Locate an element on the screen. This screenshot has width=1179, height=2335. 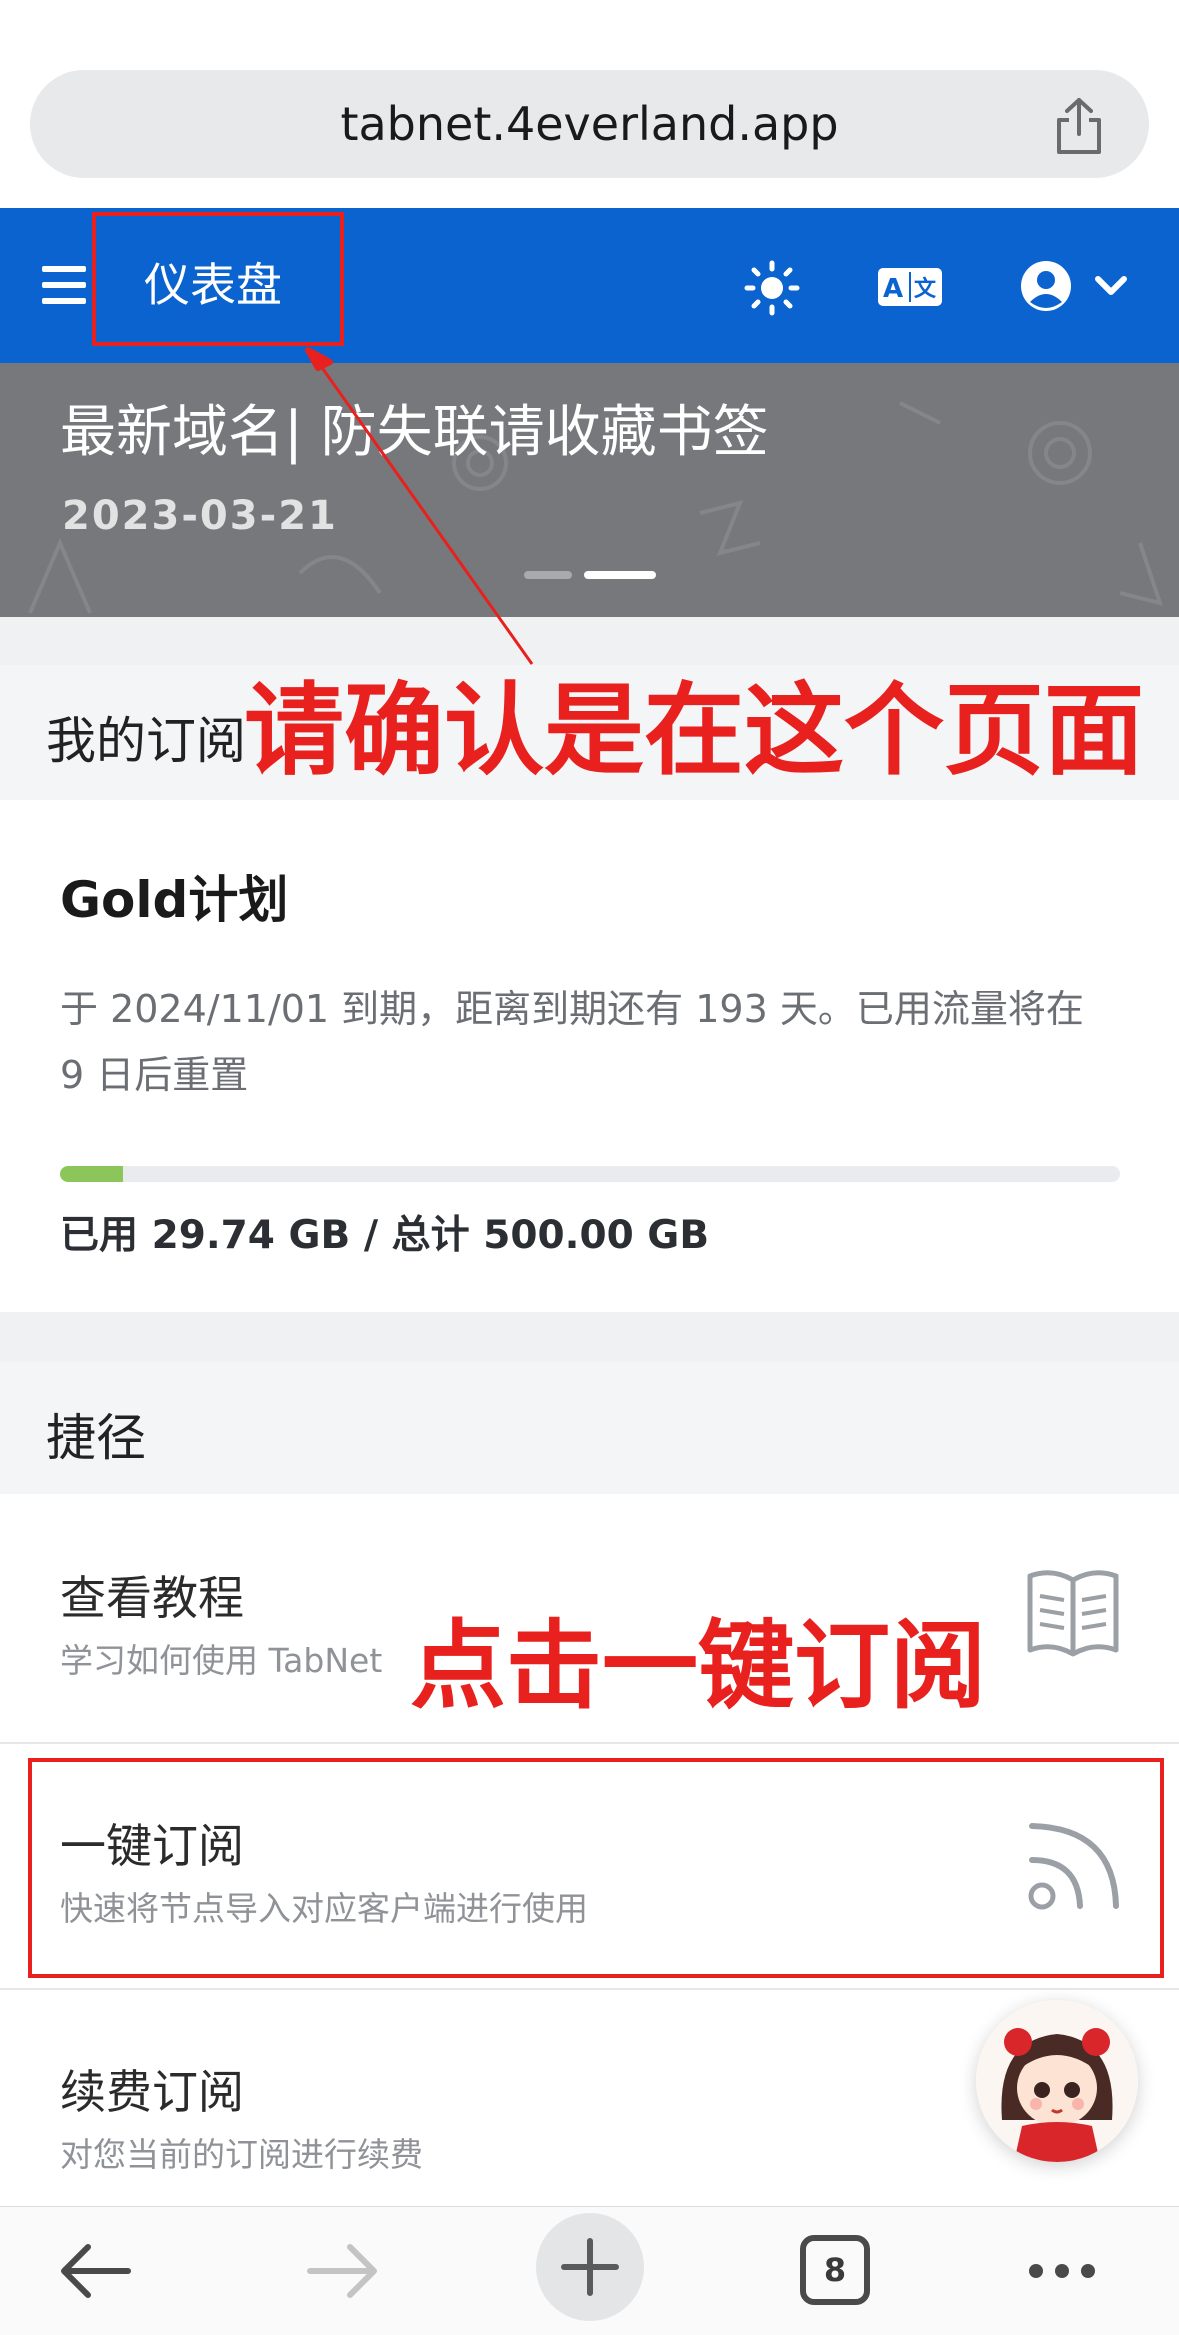
plus-icon is located at coordinates (590, 2267).